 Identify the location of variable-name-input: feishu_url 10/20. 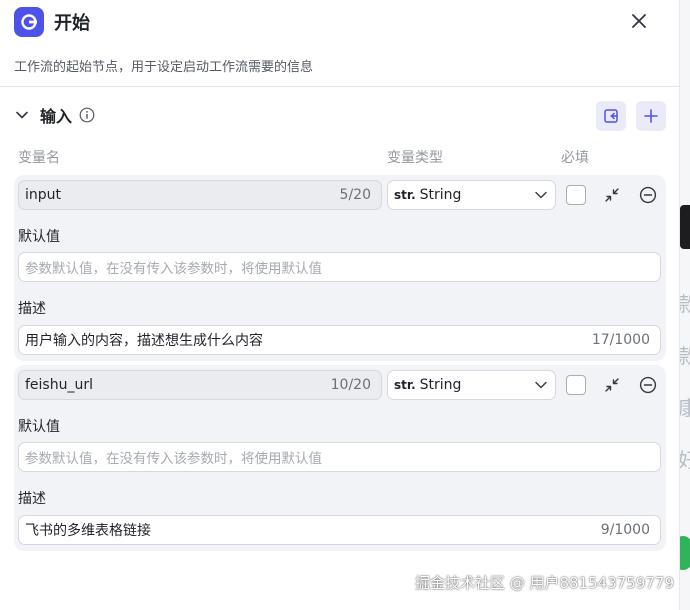
(200, 385).